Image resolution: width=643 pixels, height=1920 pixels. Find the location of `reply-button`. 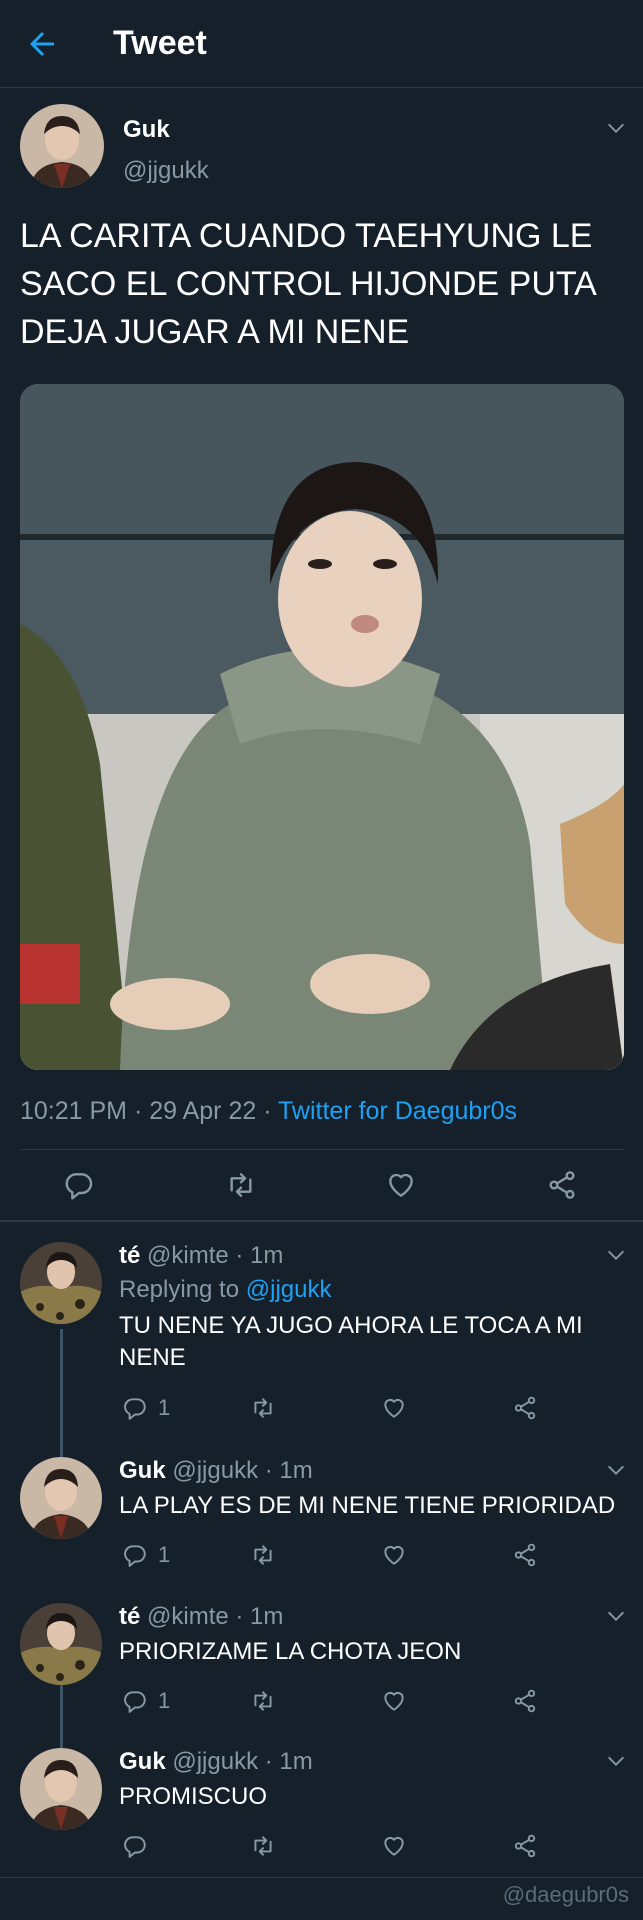

reply-button is located at coordinates (140, 1846).